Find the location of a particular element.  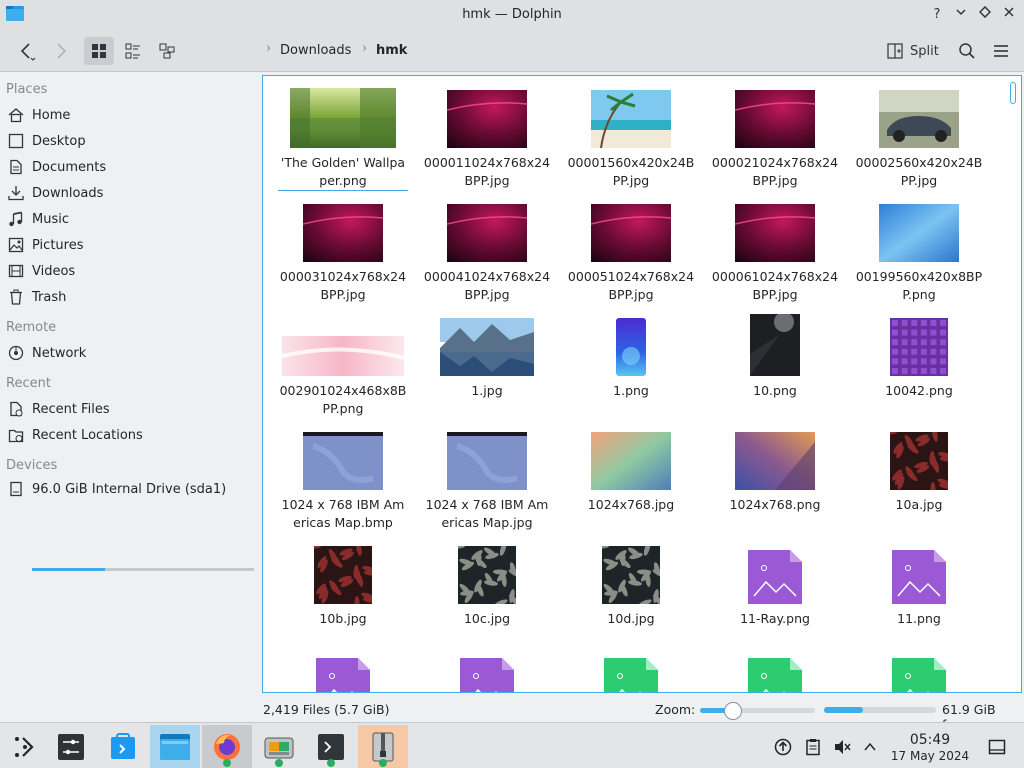

file-item: 00001560x420x24BPP.jpg is located at coordinates (631, 138).